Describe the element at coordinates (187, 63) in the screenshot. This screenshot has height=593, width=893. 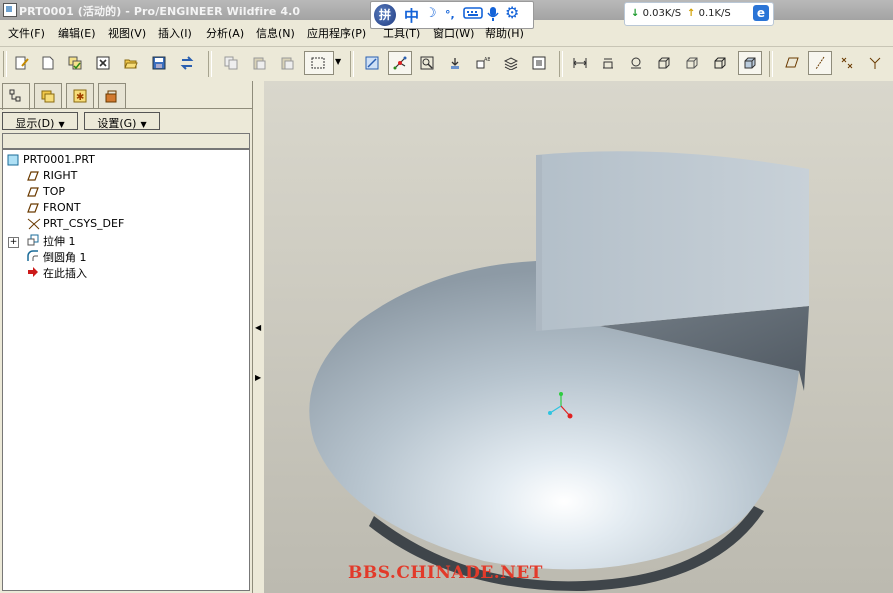
I see `regenerate-button` at that location.